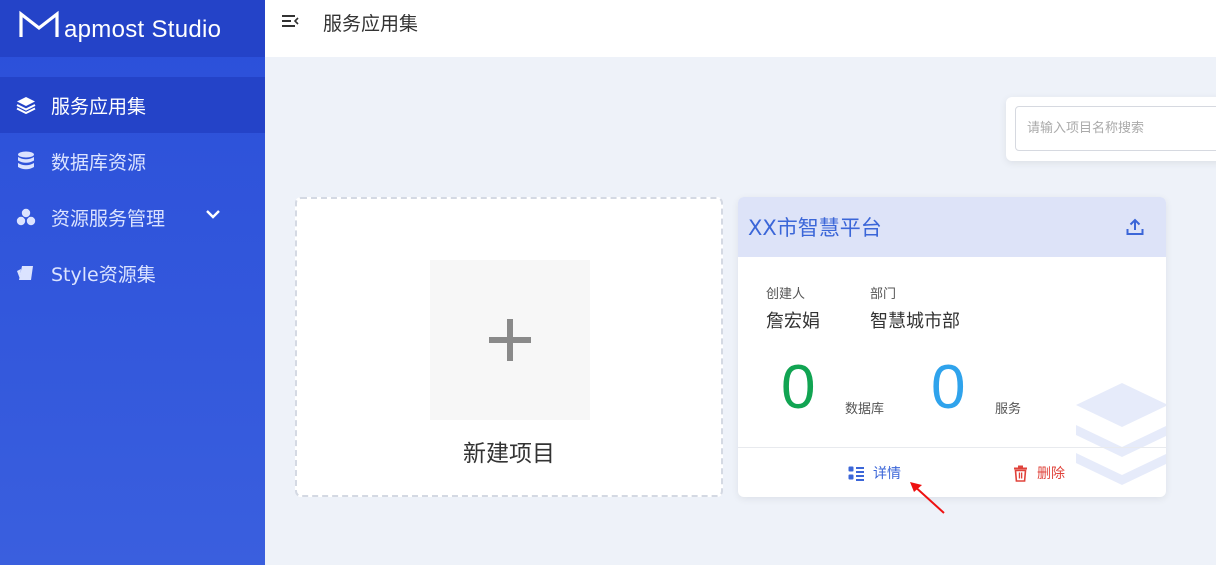  I want to click on sidebar-nav: 服务应用集 数据库资源 资源服务管理 Style资源集, so click(132, 189).